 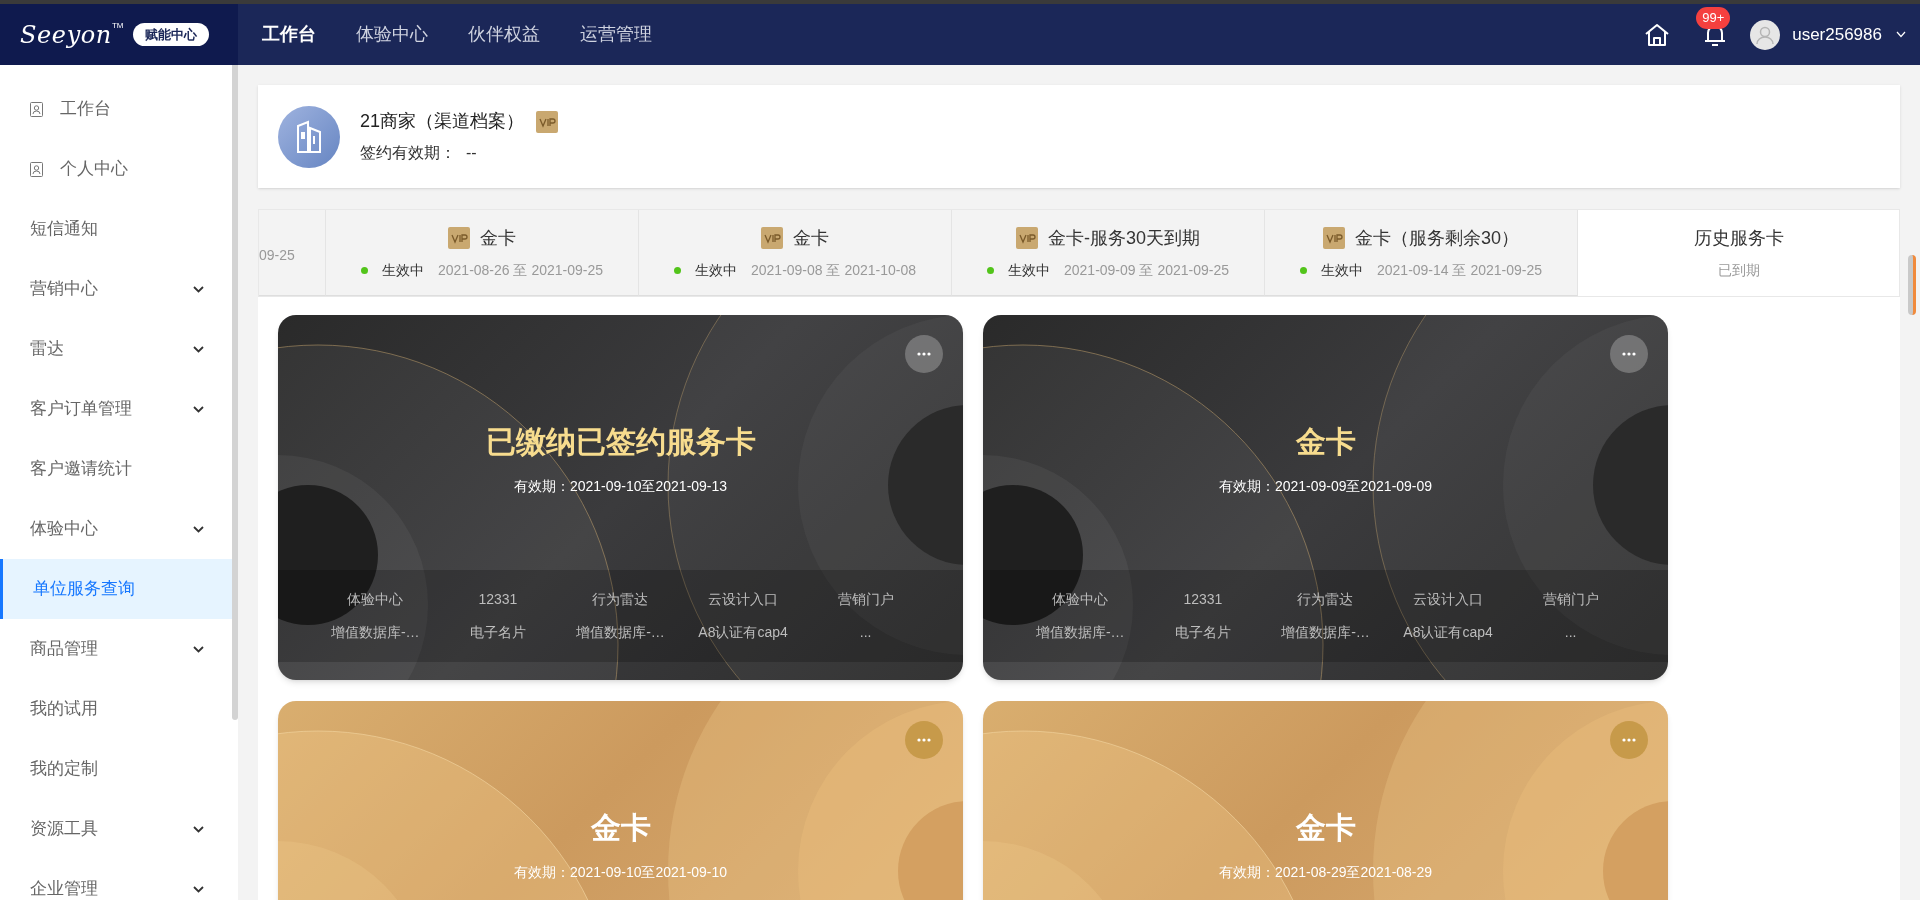 What do you see at coordinates (116, 469) in the screenshot?
I see `sidebar-item: 客户邀请统计` at bounding box center [116, 469].